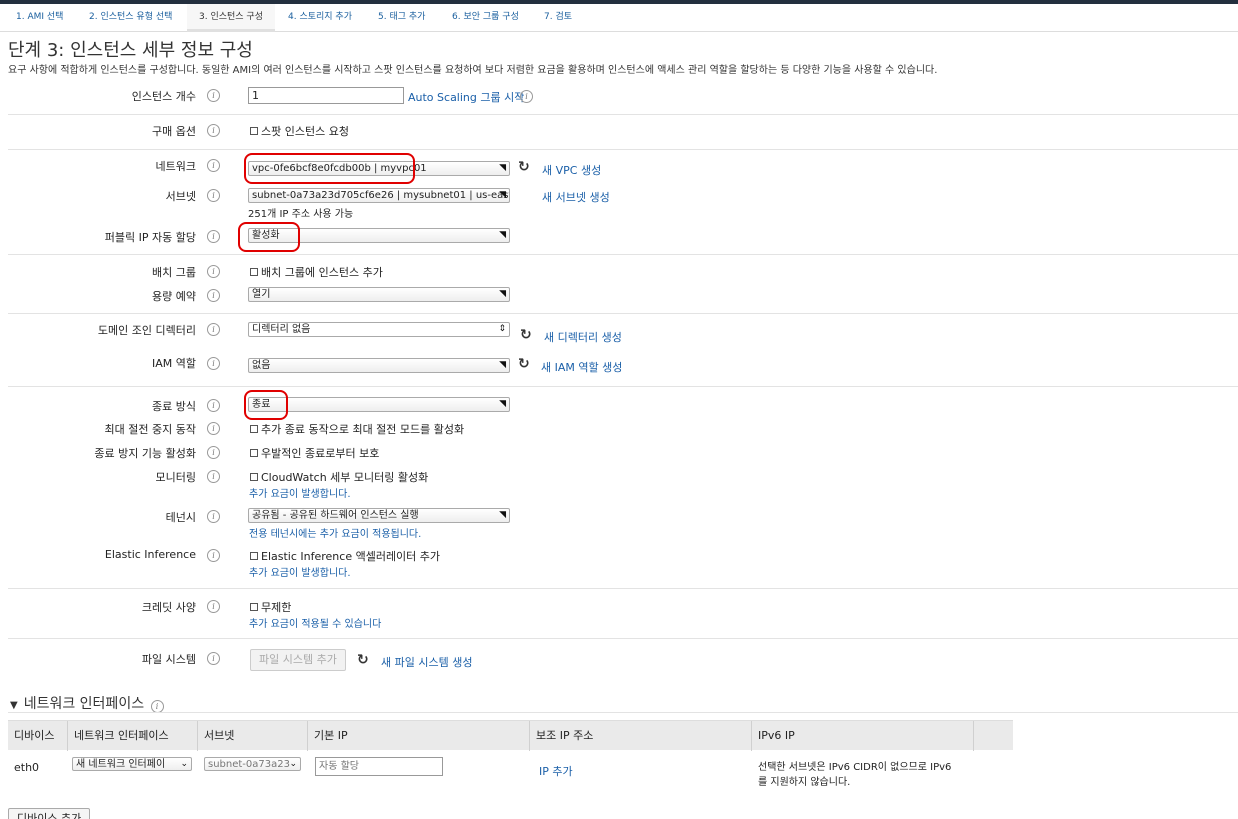  Describe the element at coordinates (379, 294) in the screenshot. I see `capacity-select: 열기 ◥` at that location.